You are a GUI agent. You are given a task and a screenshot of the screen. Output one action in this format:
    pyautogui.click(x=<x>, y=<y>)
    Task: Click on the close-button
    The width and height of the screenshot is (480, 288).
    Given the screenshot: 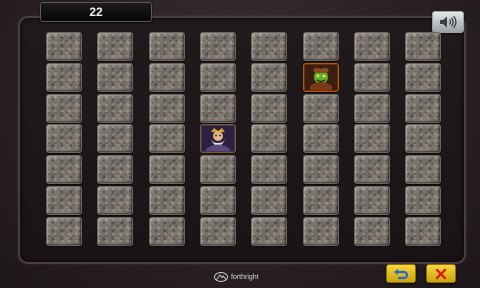 What is the action you would take?
    pyautogui.click(x=441, y=273)
    